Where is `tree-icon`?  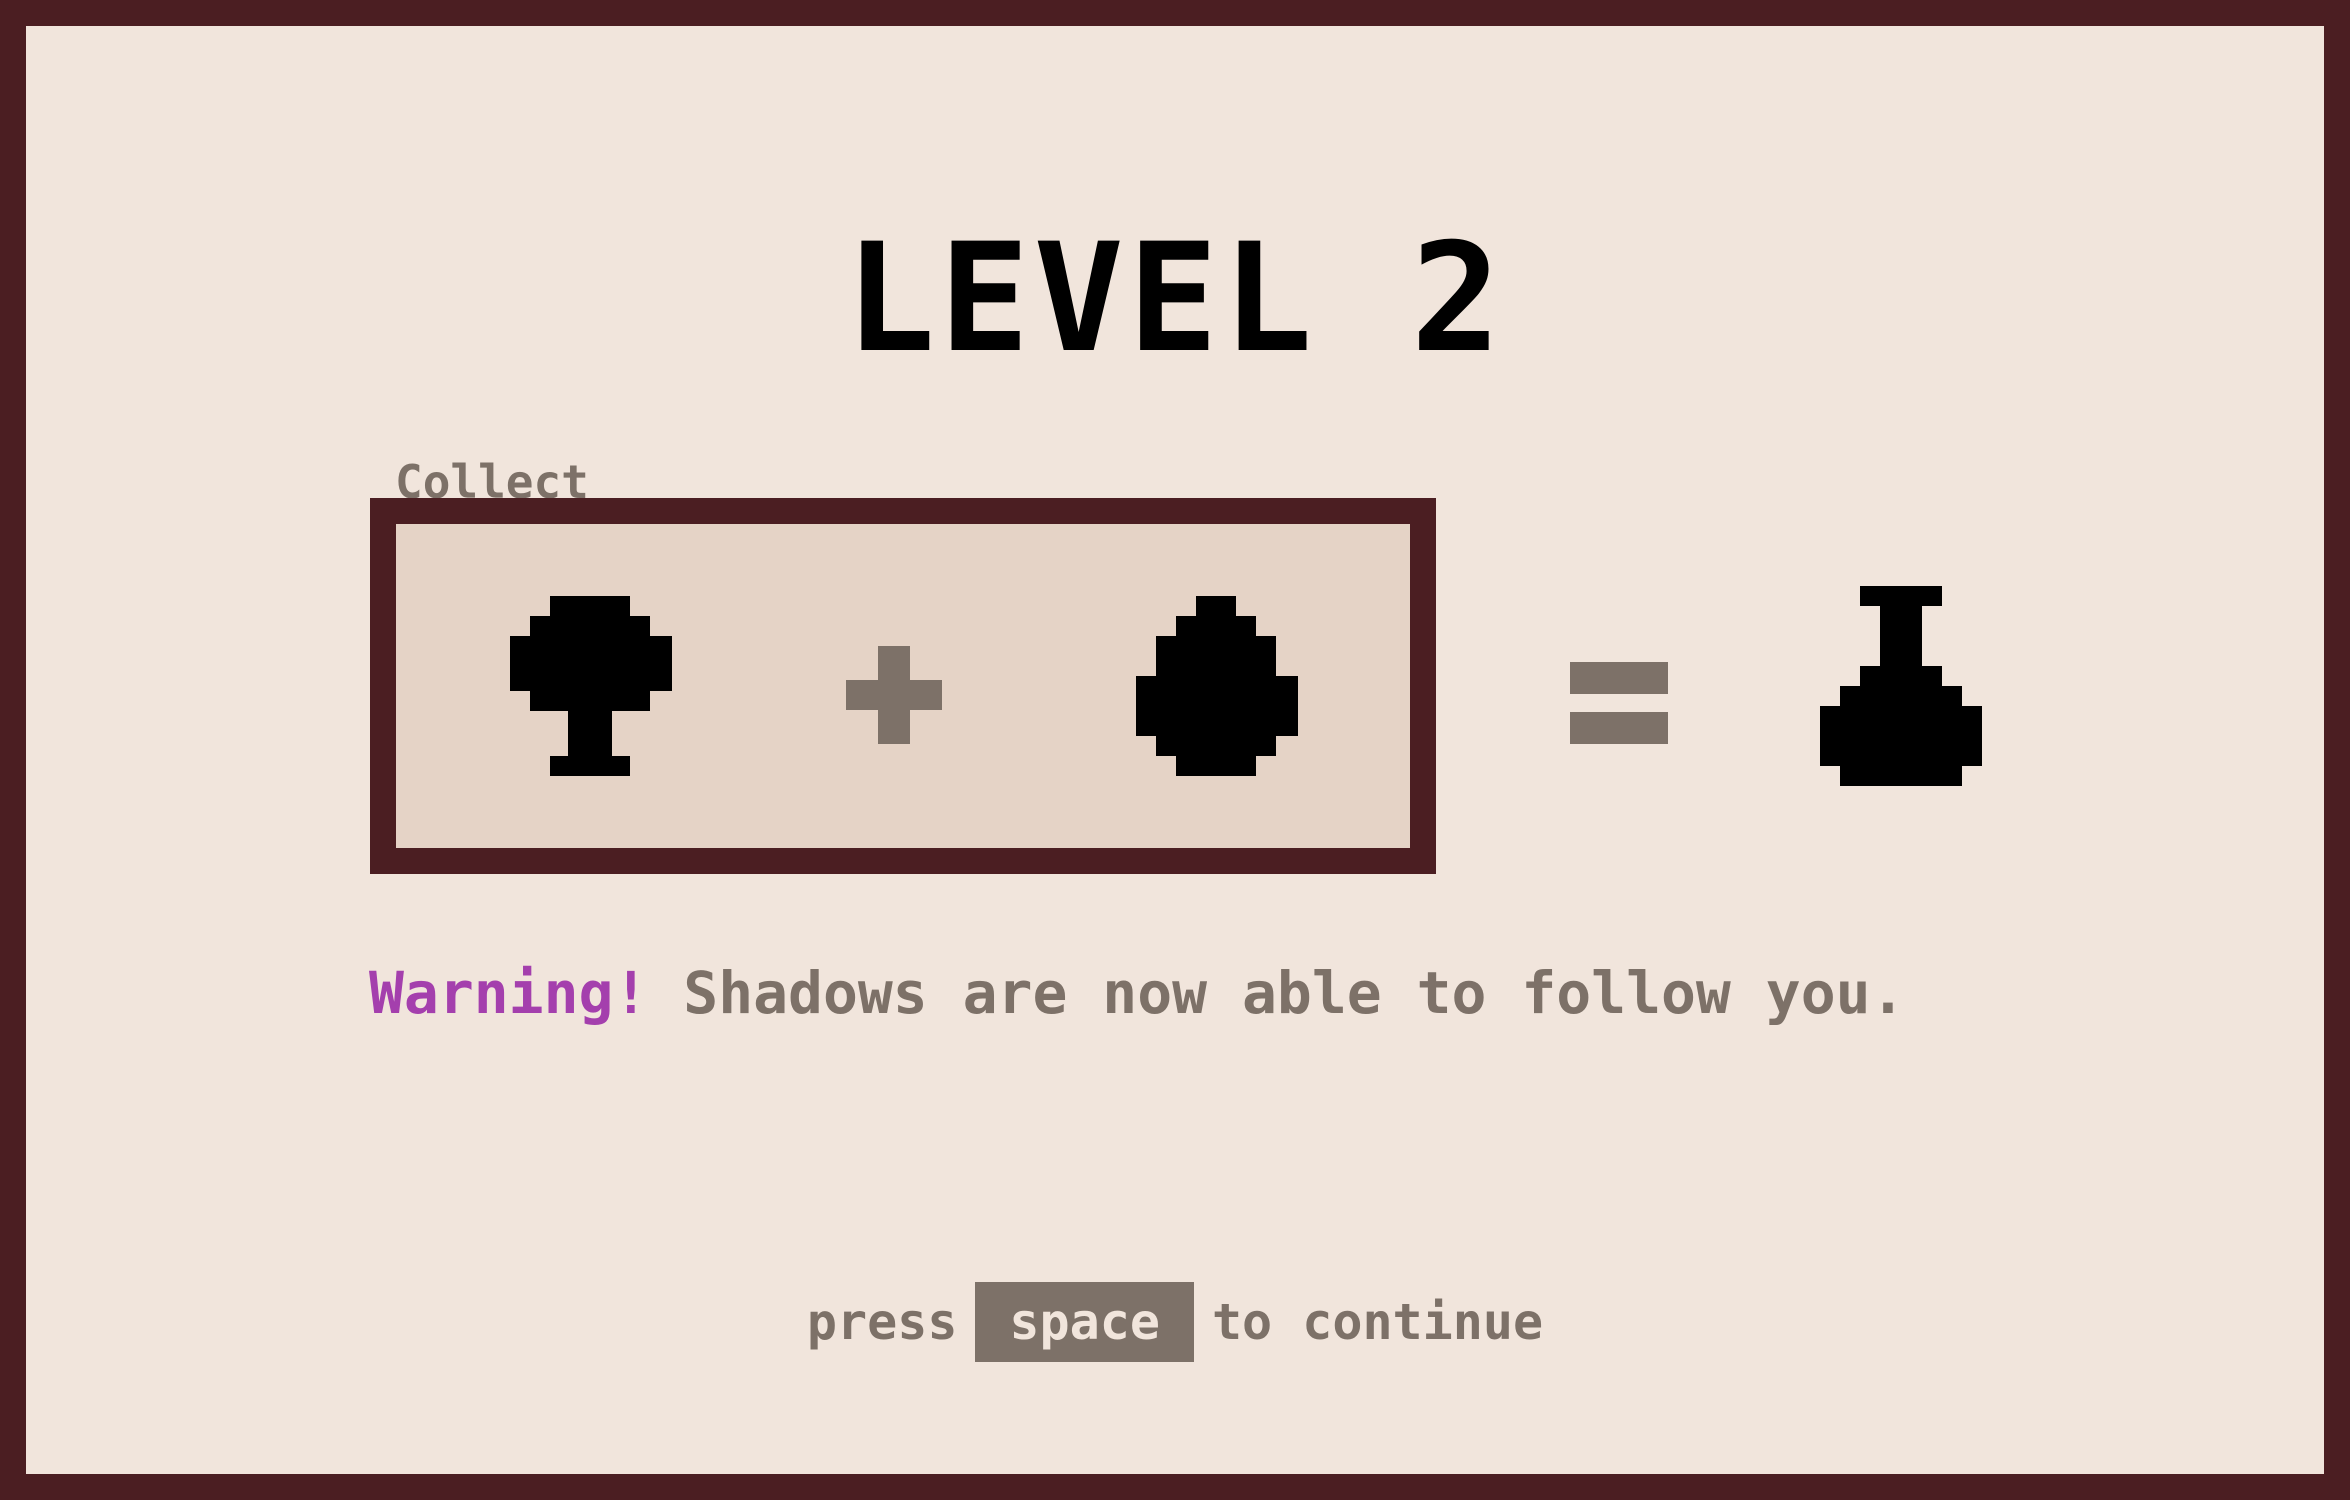
tree-icon is located at coordinates (591, 686).